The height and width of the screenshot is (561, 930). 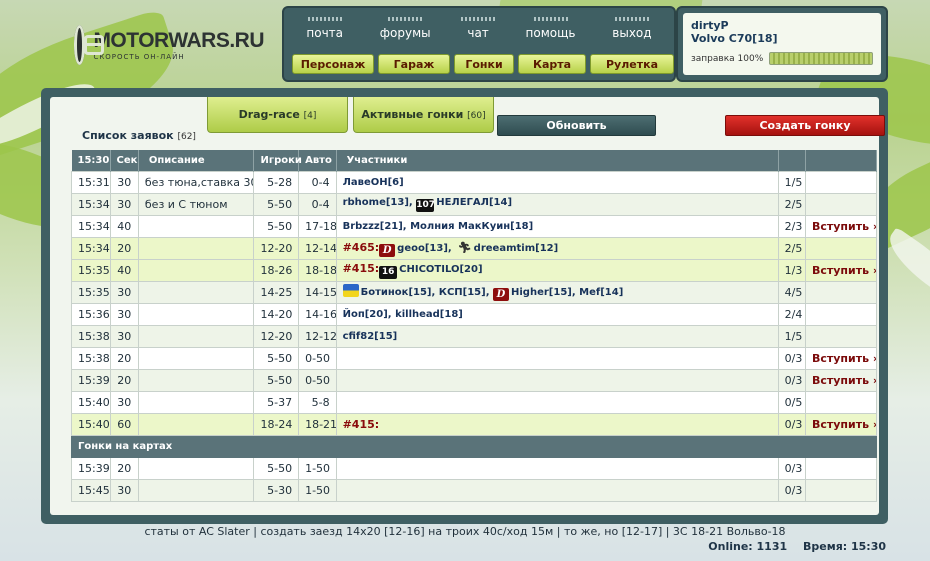 I want to click on row-participants: Brbzzz[21], Молния МакКуин[18], so click(x=557, y=226).